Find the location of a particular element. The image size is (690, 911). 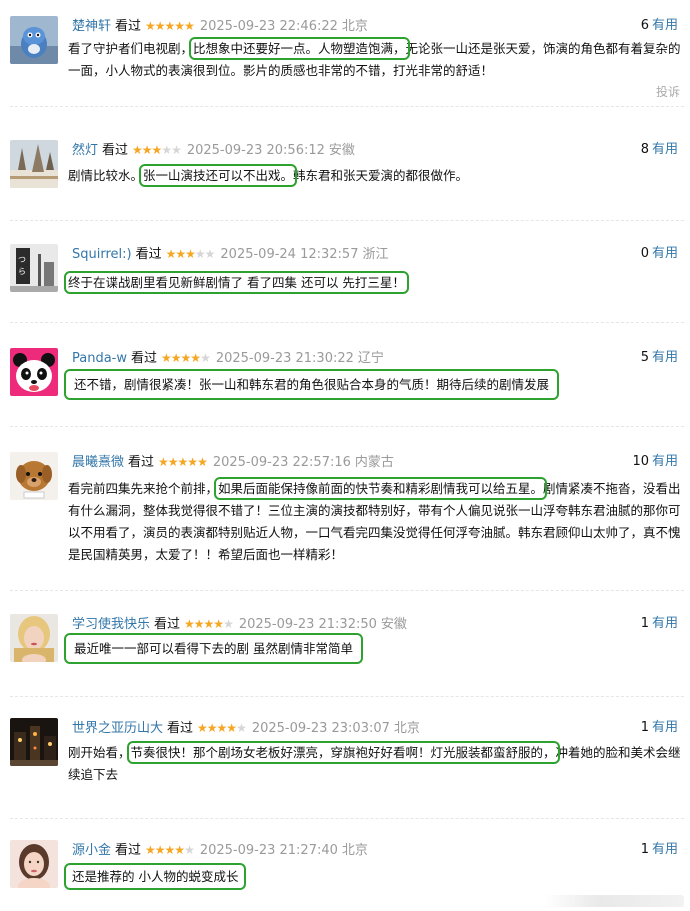

svg-text: ら is located at coordinates (22, 271).